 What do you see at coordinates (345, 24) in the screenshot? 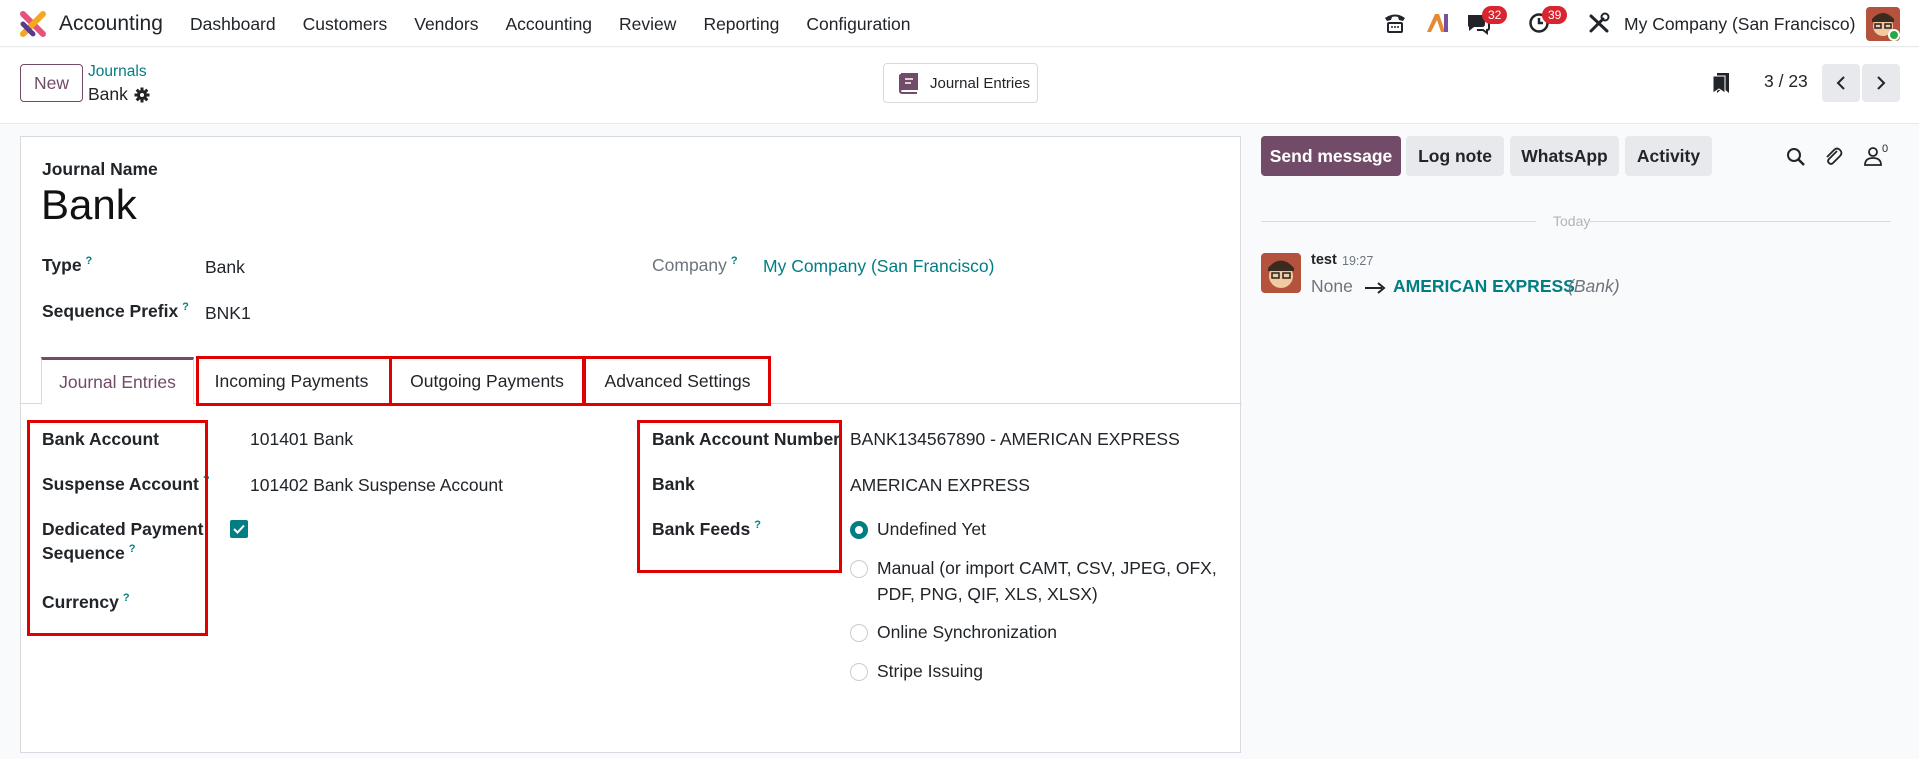
I see `menu-customers: Customers` at bounding box center [345, 24].